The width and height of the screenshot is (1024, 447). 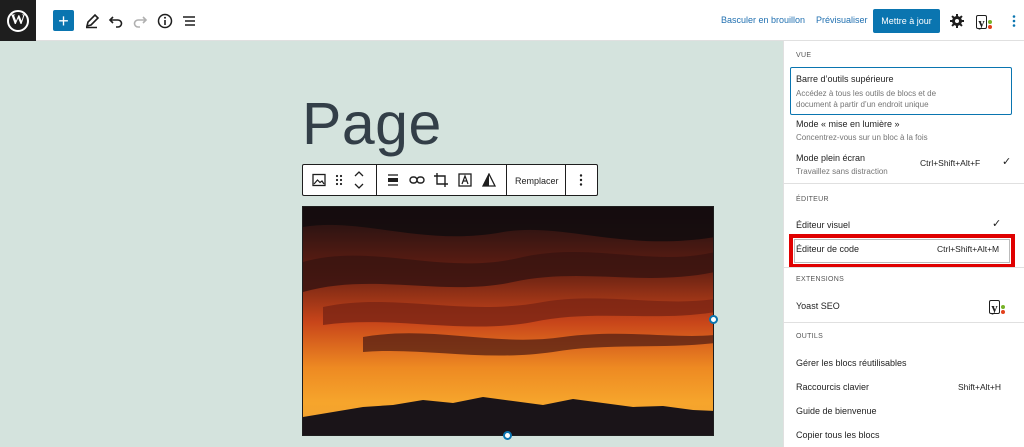 I want to click on fullscreen-shortcut: Ctrl+Shift+Alt+F, so click(x=950, y=163).